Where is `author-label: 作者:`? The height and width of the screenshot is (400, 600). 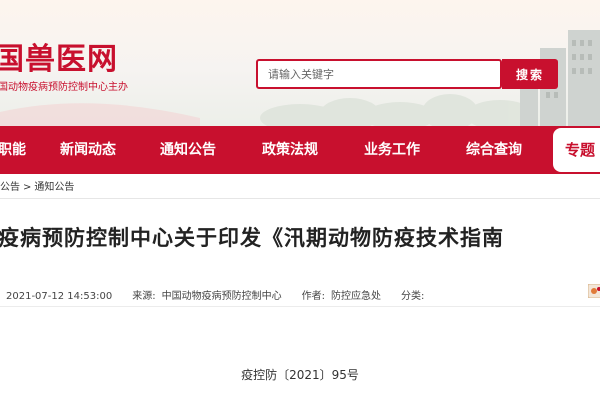
author-label: 作者: is located at coordinates (313, 296).